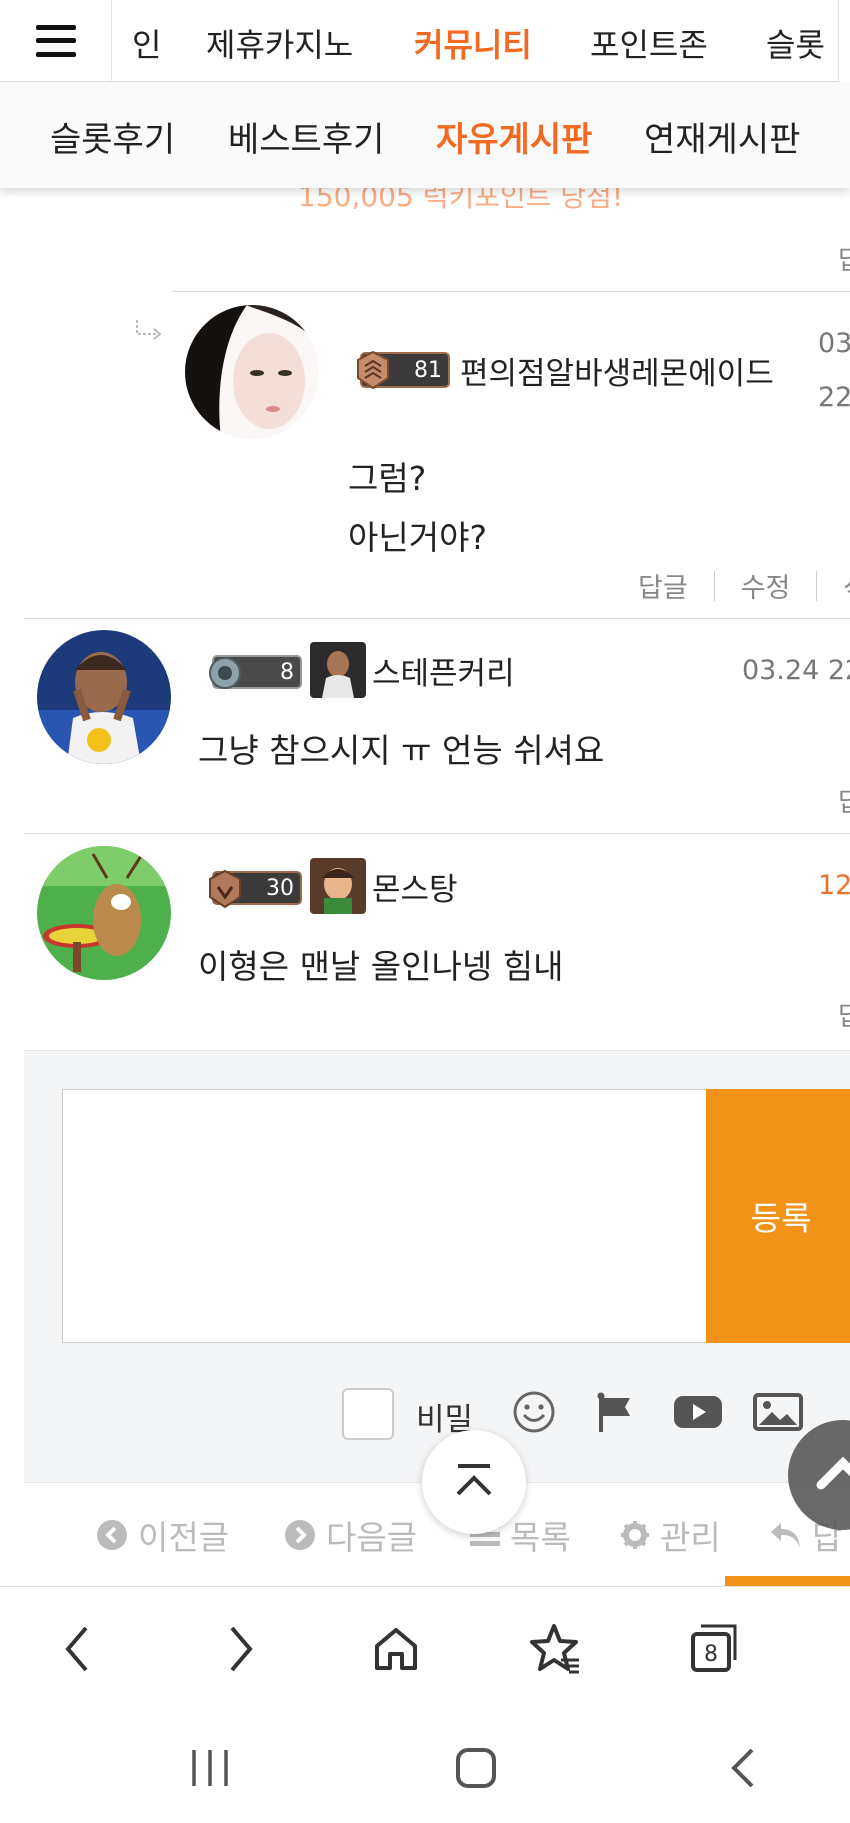 The height and width of the screenshot is (1823, 850). I want to click on prev-post-button: 이전글, so click(162, 1535).